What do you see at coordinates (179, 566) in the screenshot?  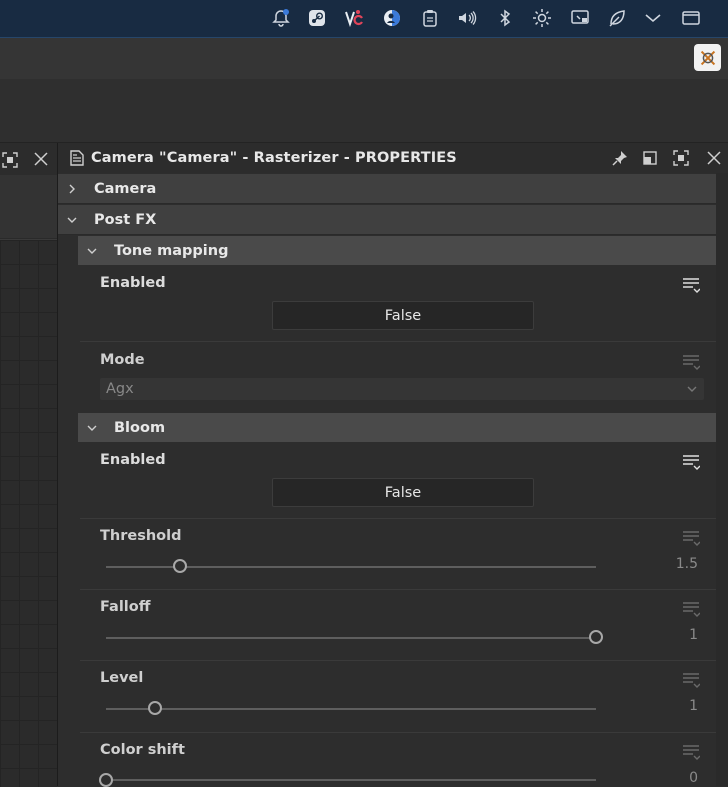 I see `threshold-slider-handle` at bounding box center [179, 566].